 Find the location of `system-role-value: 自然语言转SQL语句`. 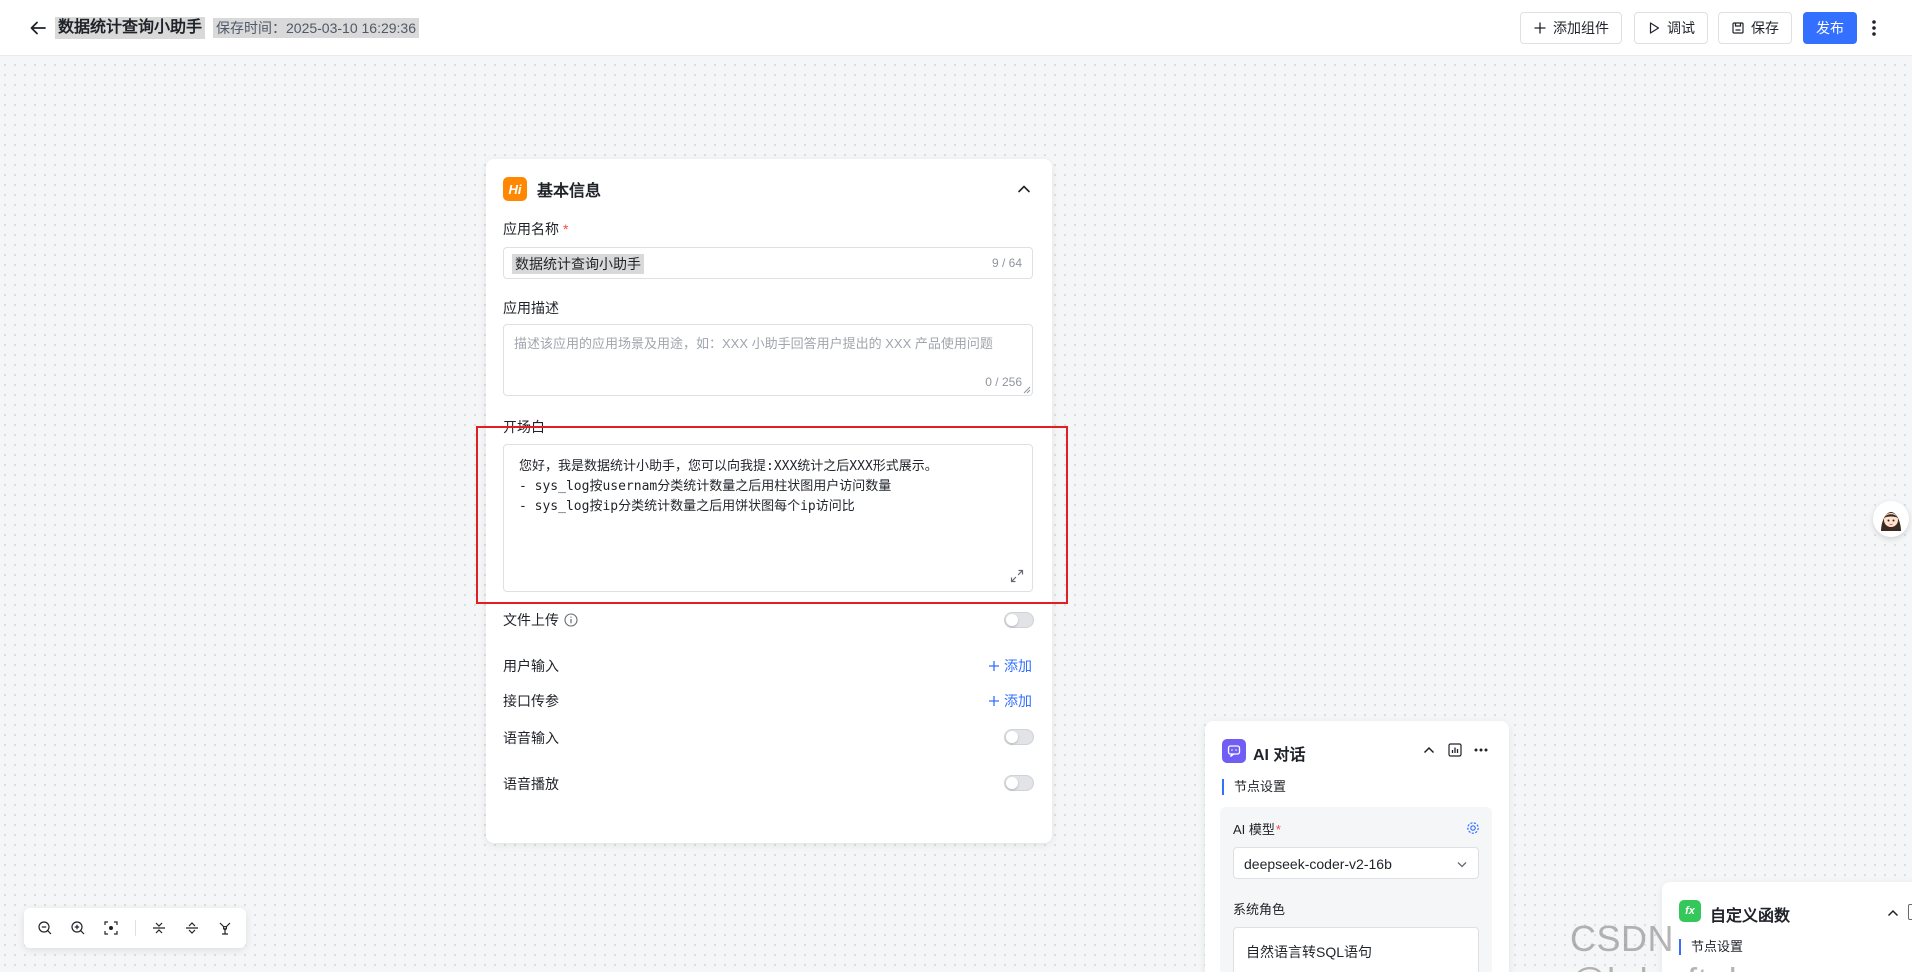

system-role-value: 自然语言转SQL语句 is located at coordinates (1309, 952).